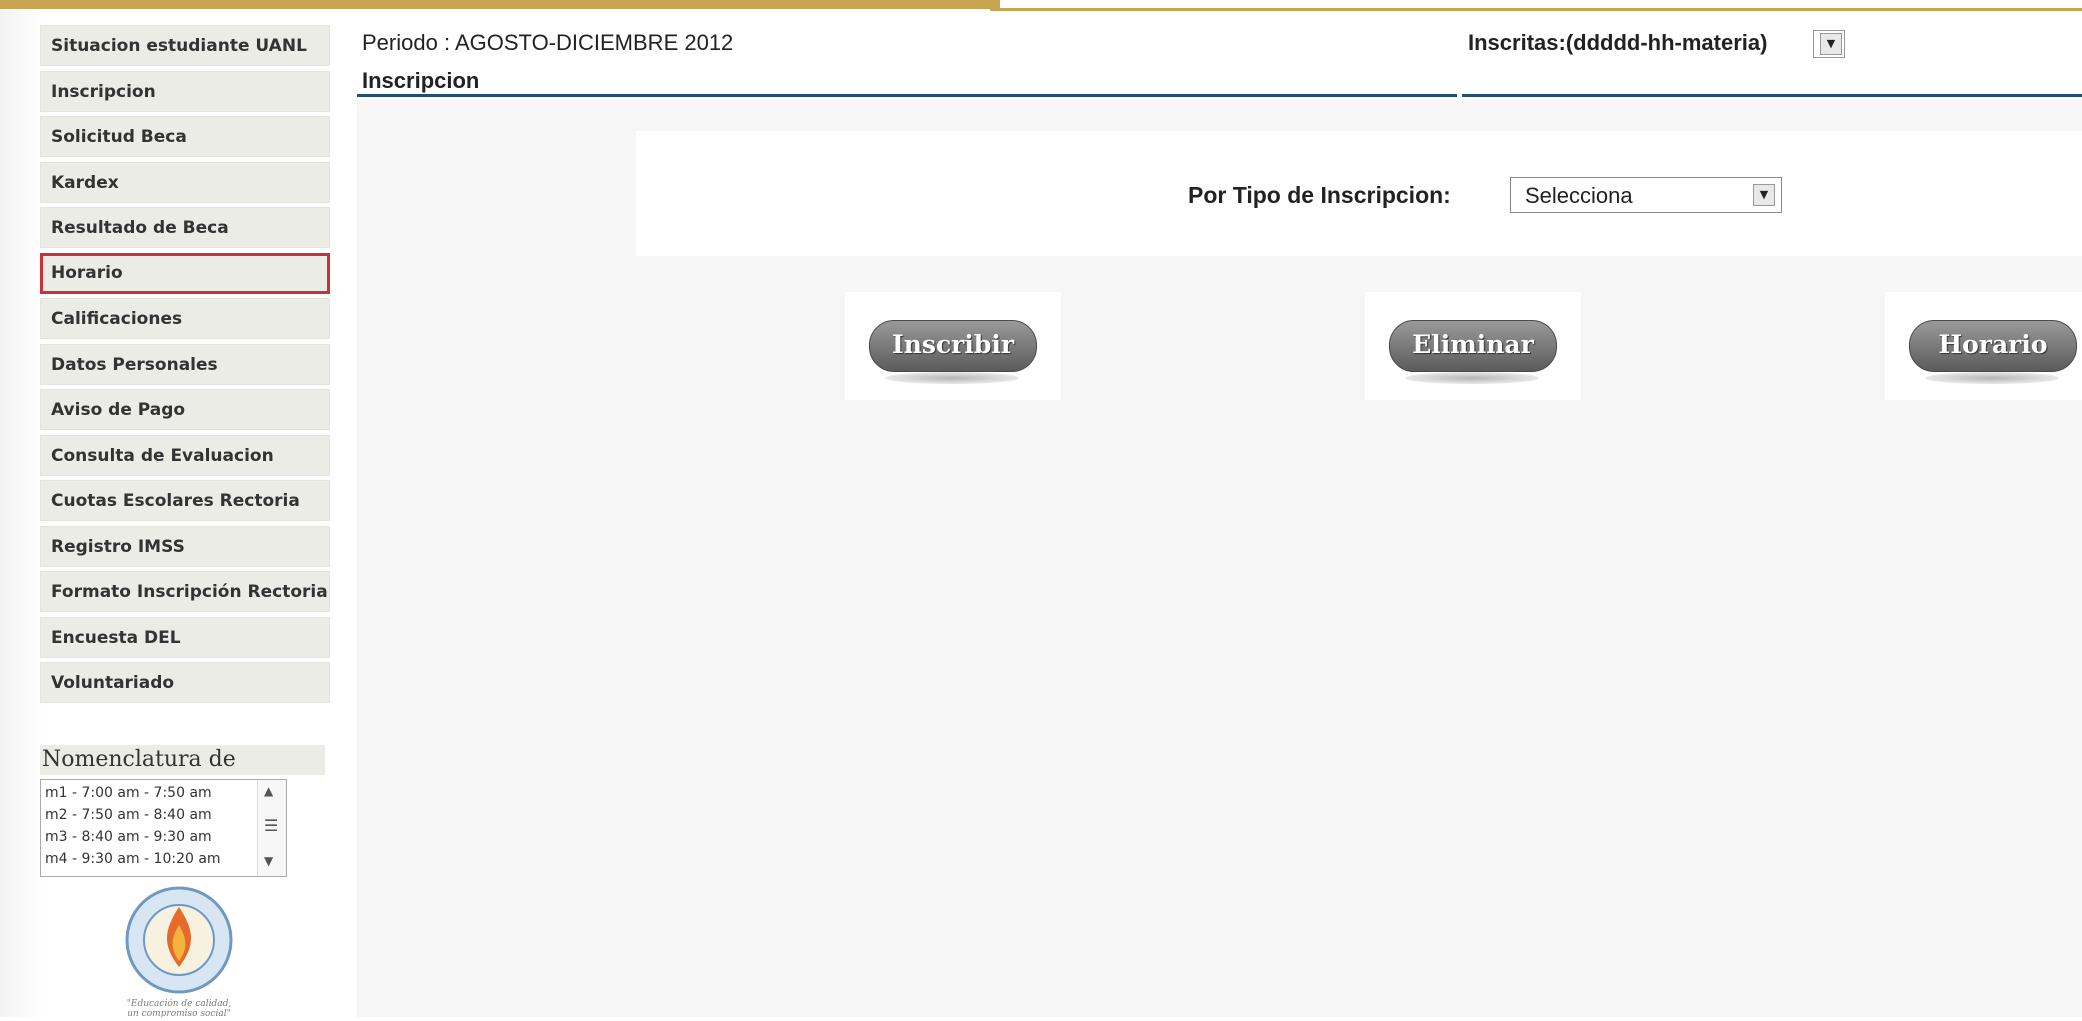  I want to click on period-label: Periodo : AGOSTO-DICIEMBRE 2012, so click(548, 42).